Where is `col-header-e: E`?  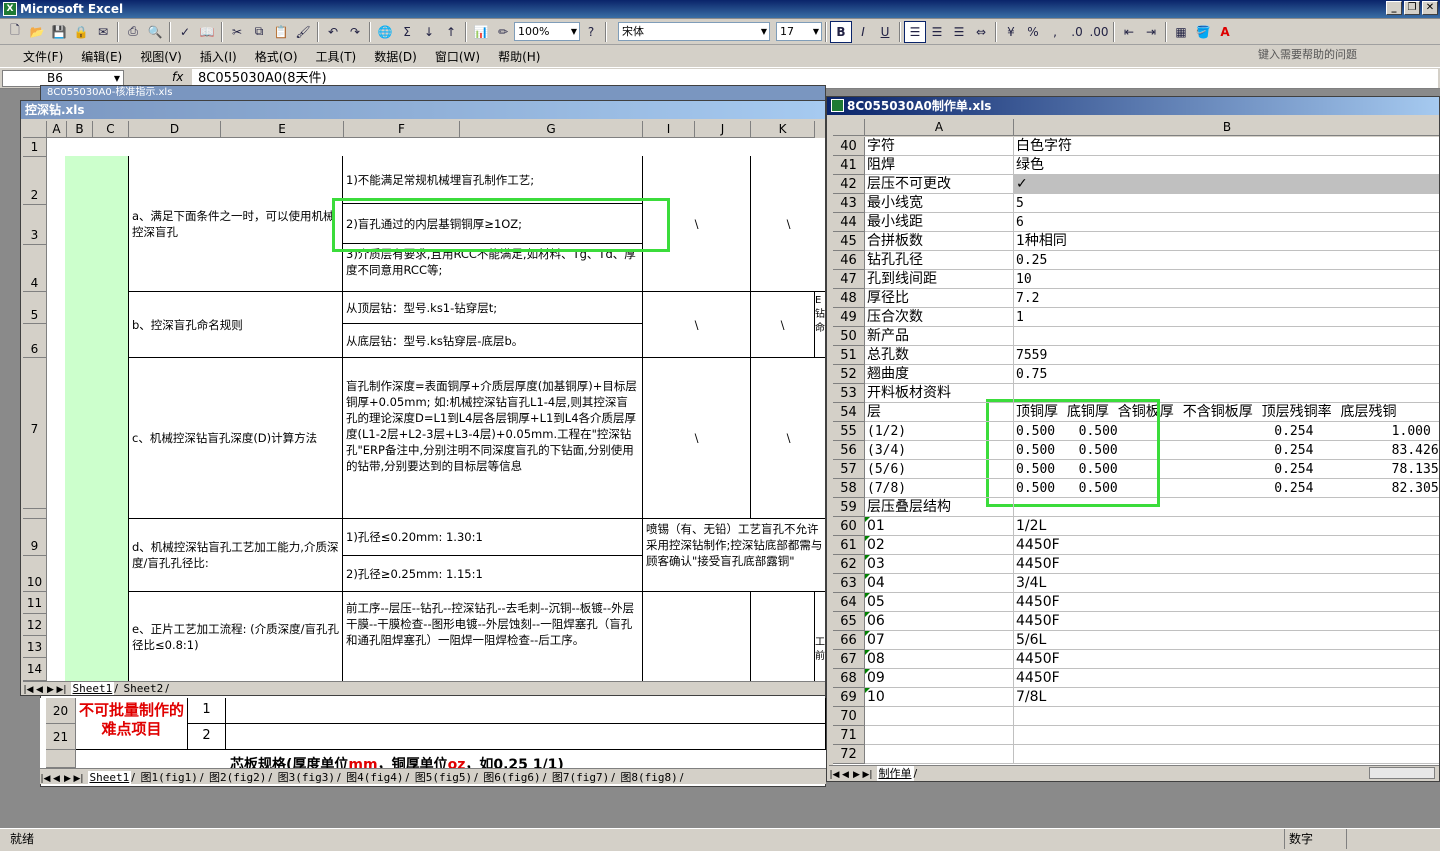
col-header-e: E is located at coordinates (282, 129).